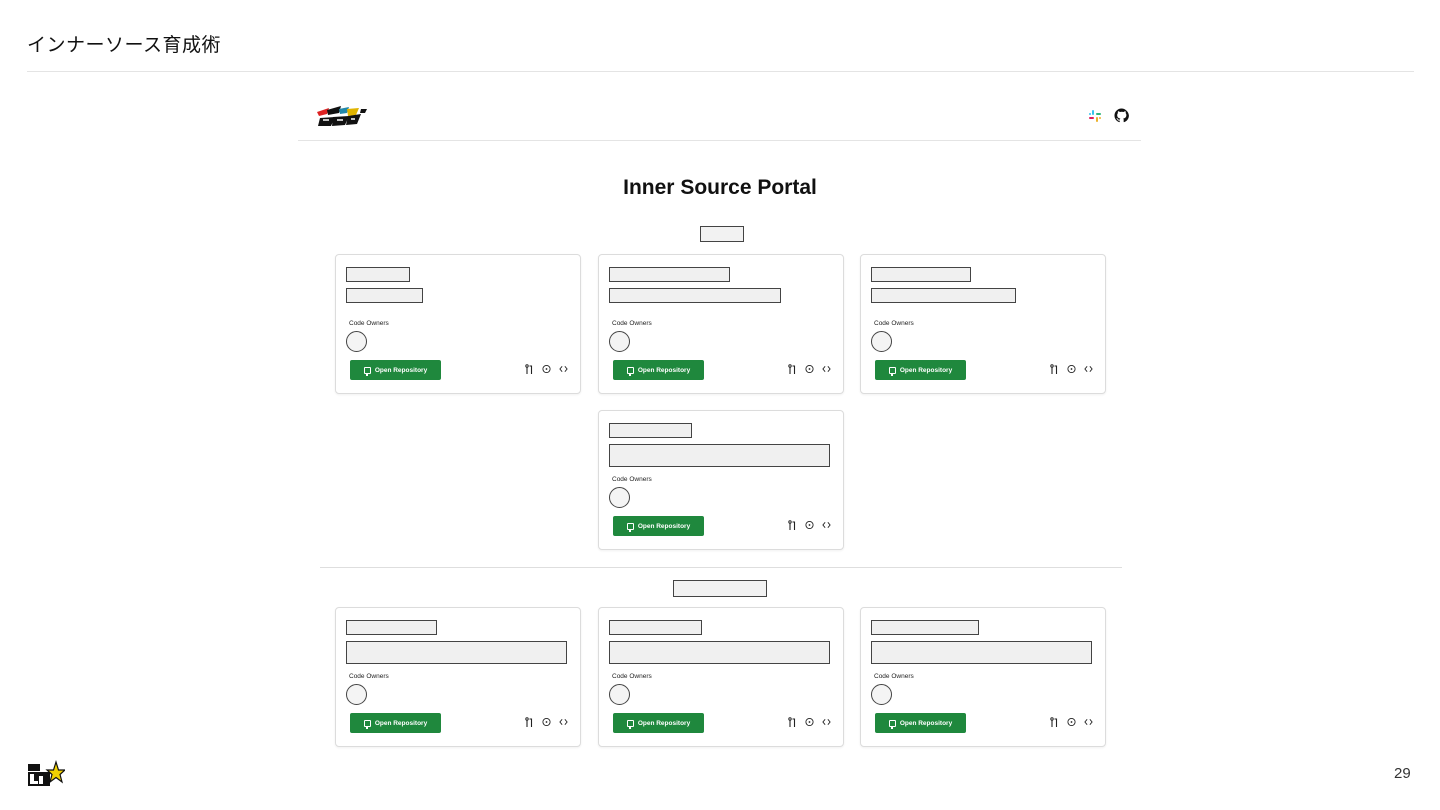 The width and height of the screenshot is (1440, 810). Describe the element at coordinates (1402, 773) in the screenshot. I see `page-number: 29` at that location.